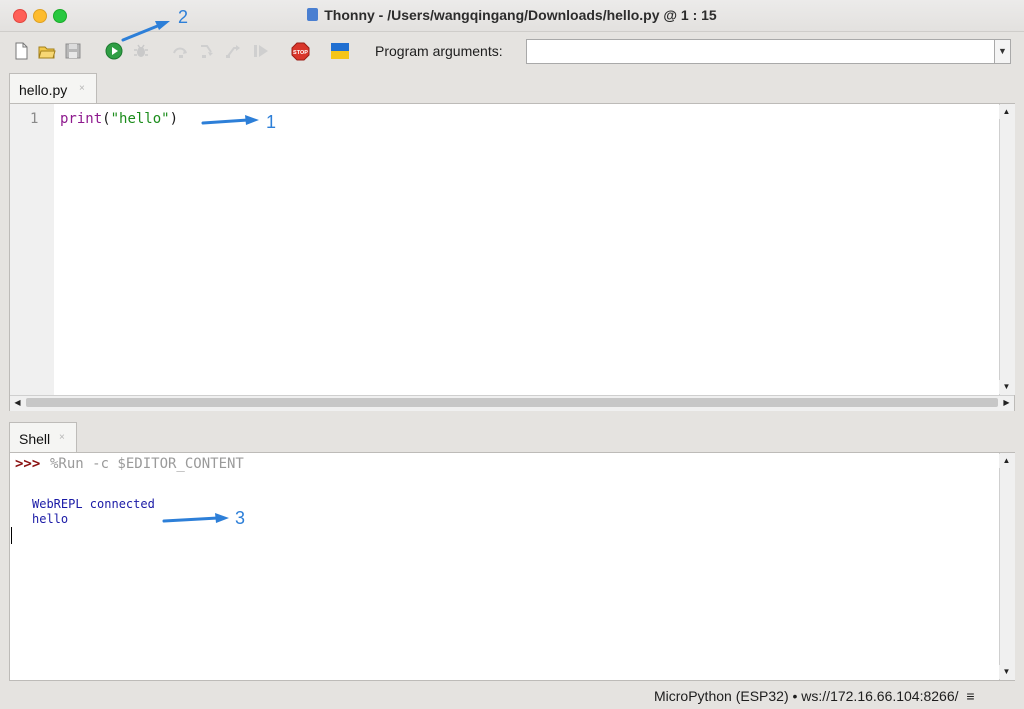 This screenshot has width=1024, height=709. I want to click on annotation-label-3: 3, so click(240, 518).